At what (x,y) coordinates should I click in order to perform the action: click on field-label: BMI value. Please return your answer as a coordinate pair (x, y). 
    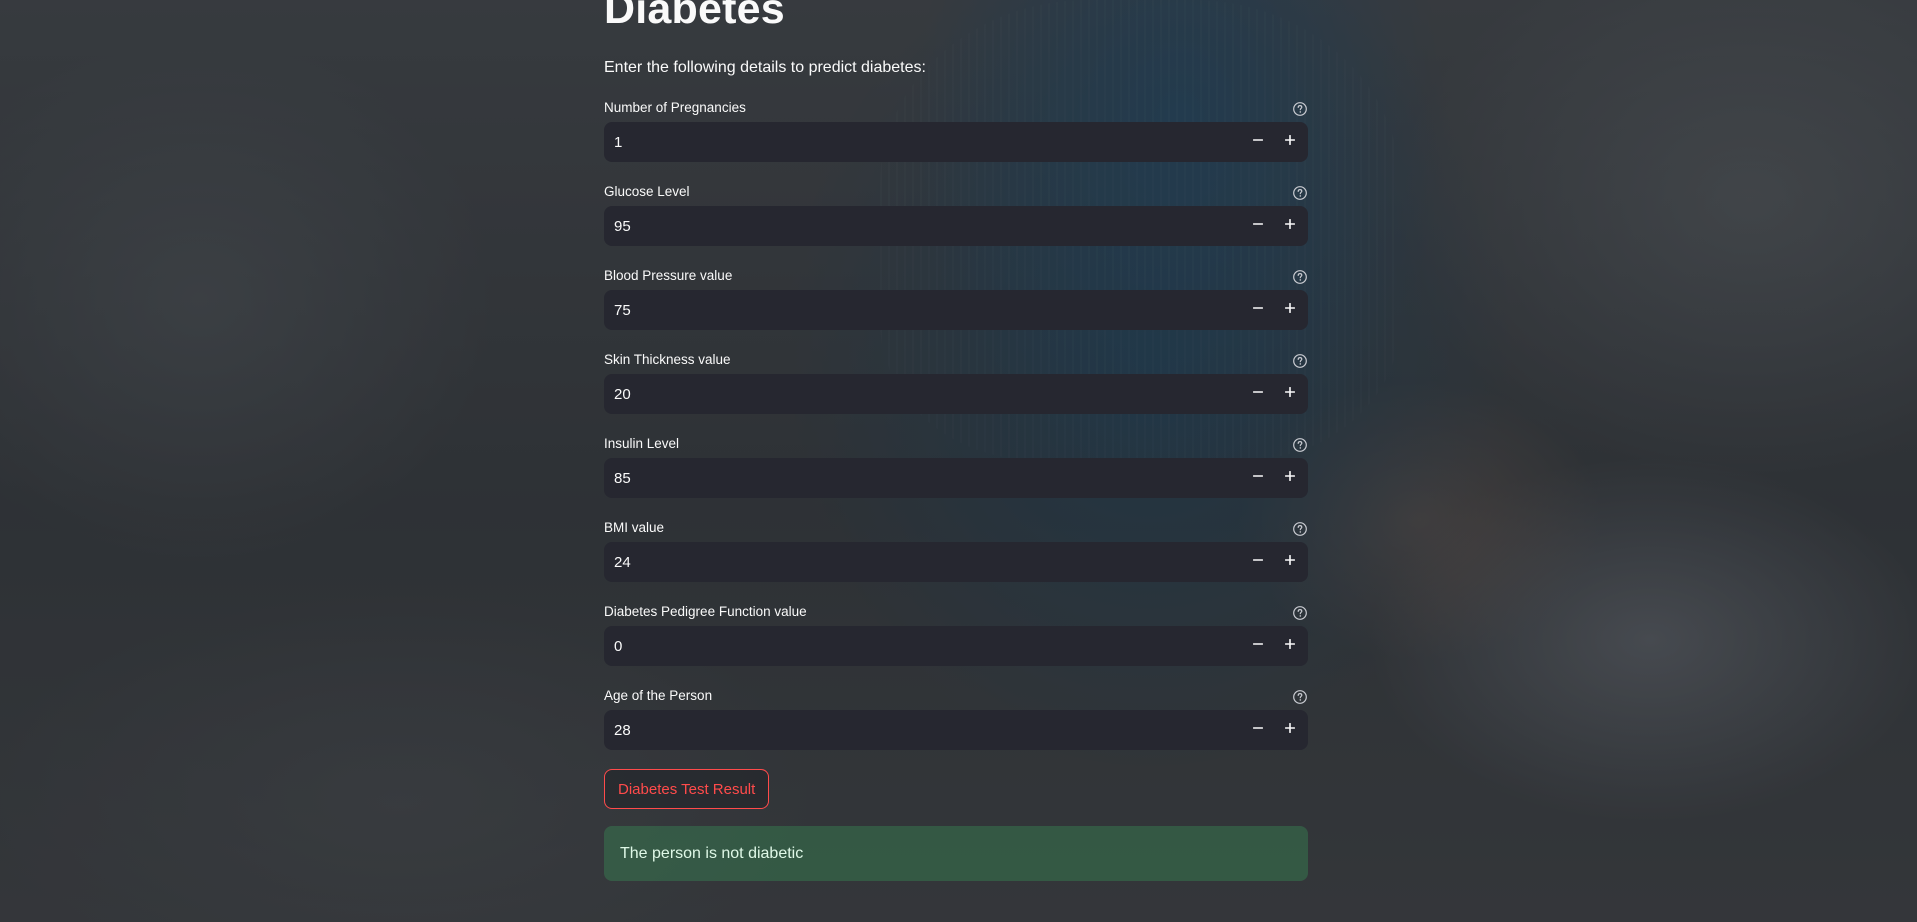
    Looking at the image, I should click on (634, 527).